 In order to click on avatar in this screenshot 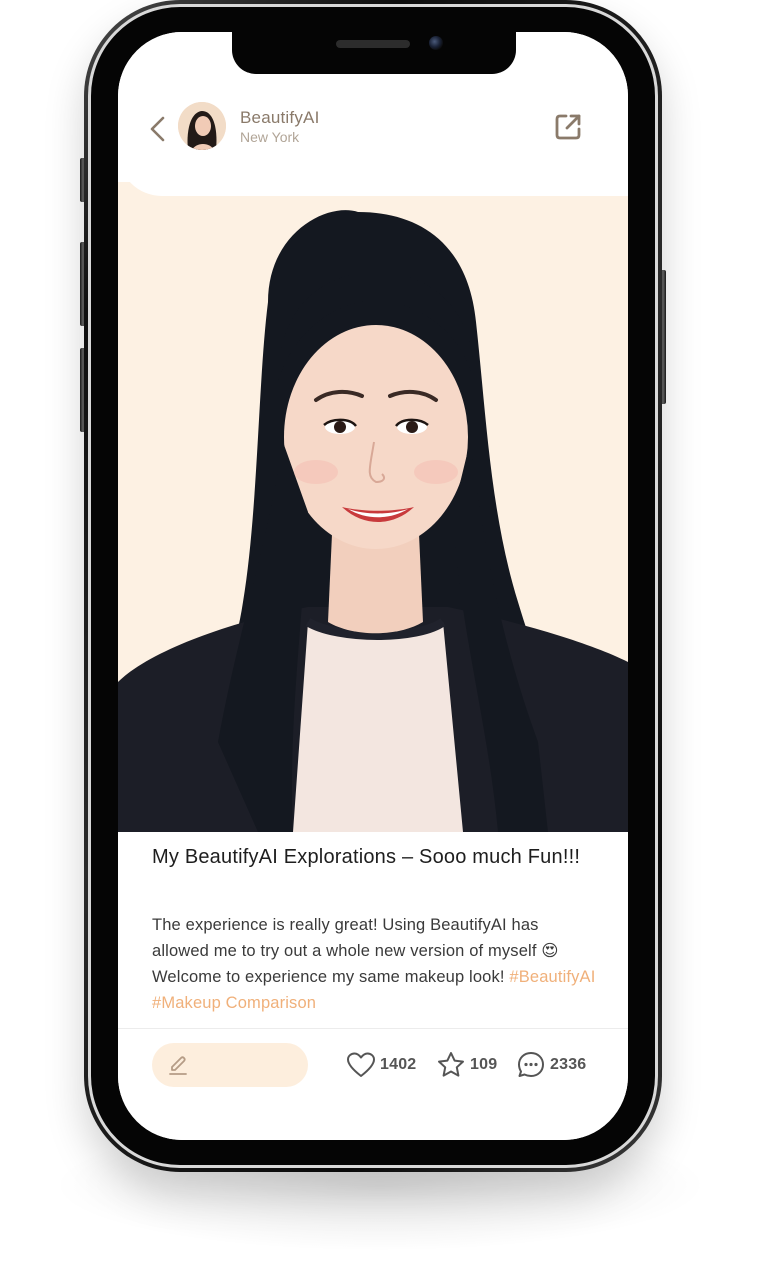, I will do `click(202, 126)`.